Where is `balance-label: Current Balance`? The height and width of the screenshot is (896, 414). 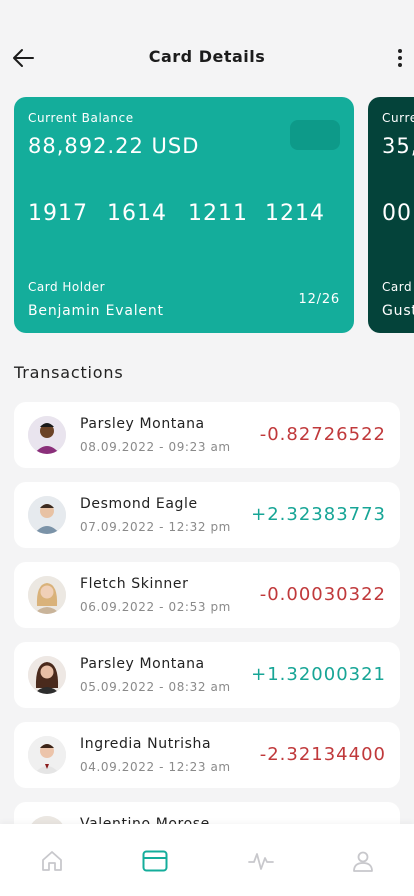 balance-label: Current Balance is located at coordinates (81, 118).